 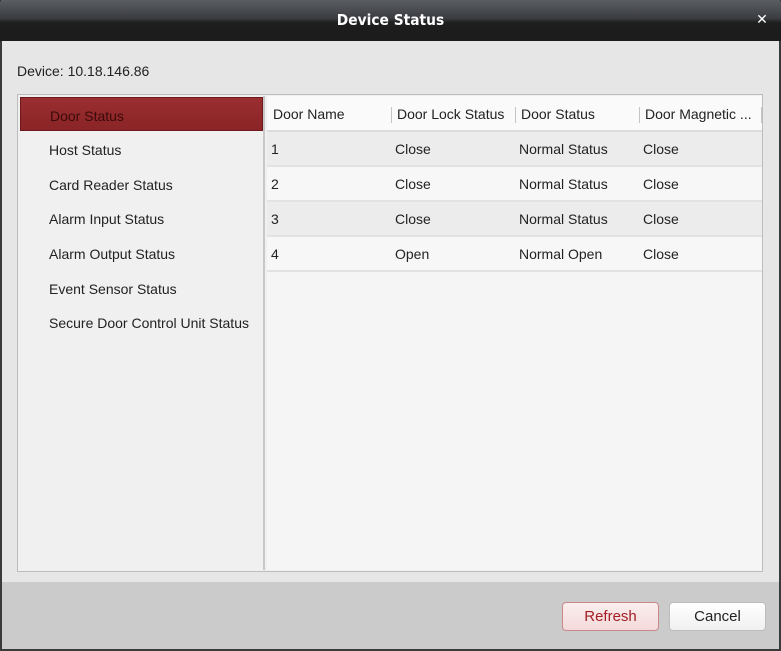 What do you see at coordinates (610, 616) in the screenshot?
I see `refresh-button: Refresh` at bounding box center [610, 616].